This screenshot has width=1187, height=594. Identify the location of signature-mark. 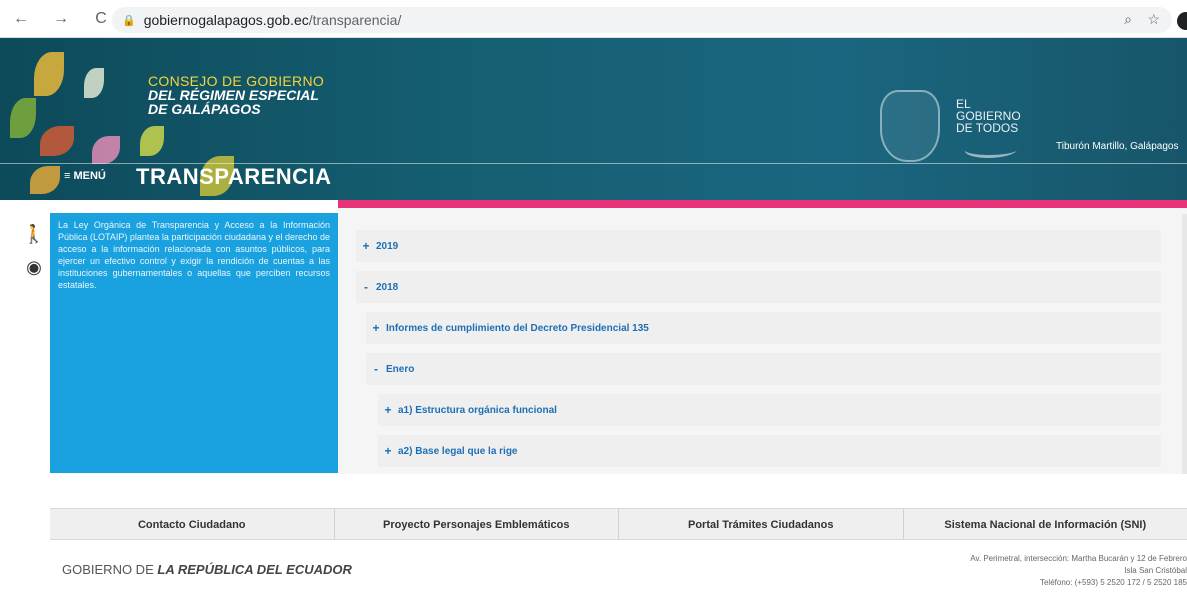
(991, 150).